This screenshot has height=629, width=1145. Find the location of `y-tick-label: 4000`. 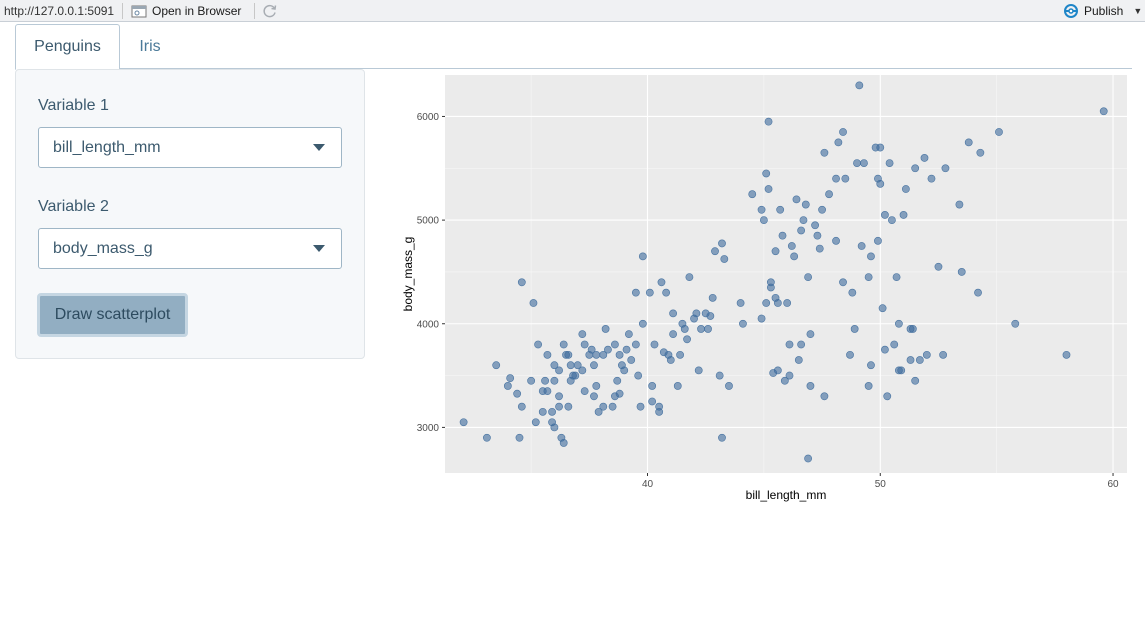

y-tick-label: 4000 is located at coordinates (428, 324).